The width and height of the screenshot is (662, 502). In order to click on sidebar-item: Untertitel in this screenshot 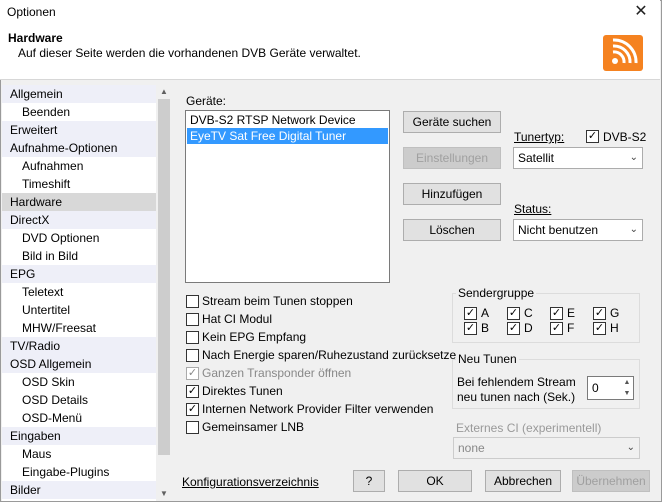, I will do `click(79, 310)`.